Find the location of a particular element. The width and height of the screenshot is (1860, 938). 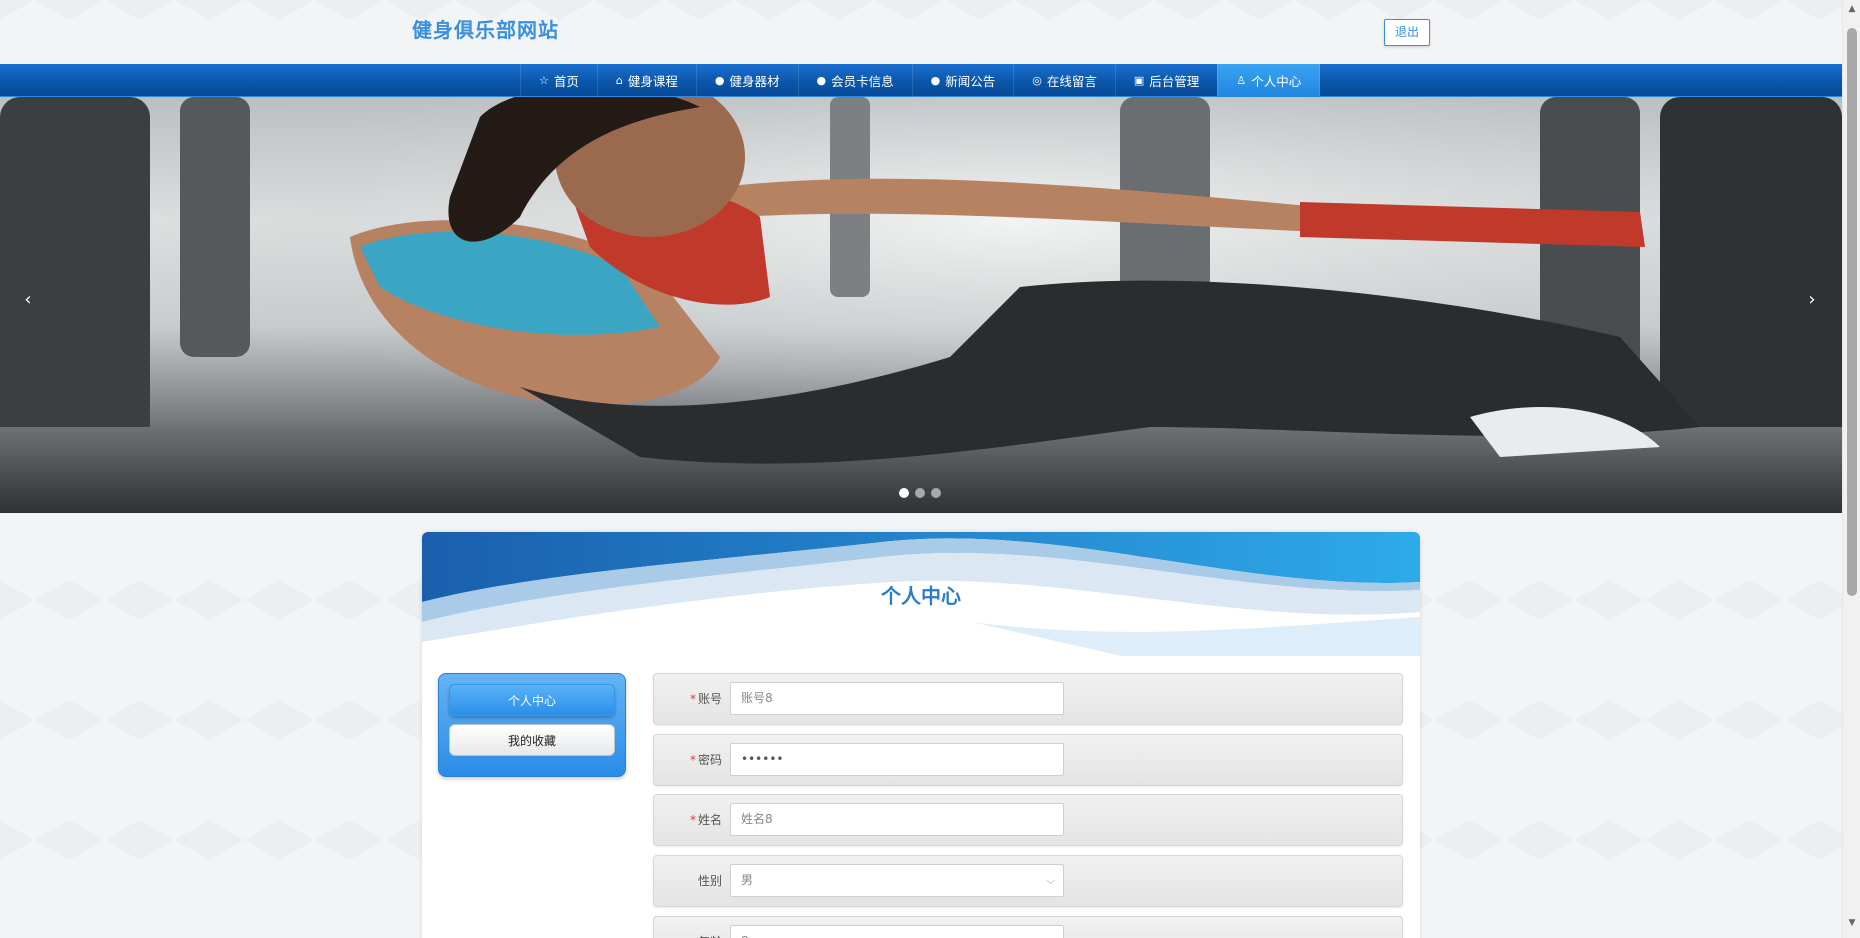

gender-value: 男 is located at coordinates (747, 880).